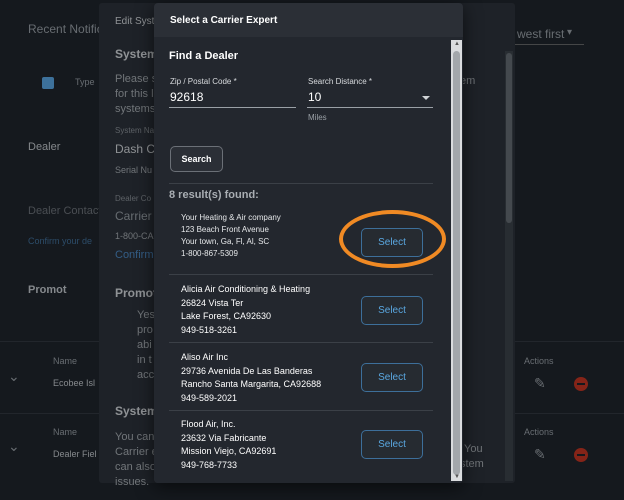  I want to click on chevron-down-icon, so click(426, 98).